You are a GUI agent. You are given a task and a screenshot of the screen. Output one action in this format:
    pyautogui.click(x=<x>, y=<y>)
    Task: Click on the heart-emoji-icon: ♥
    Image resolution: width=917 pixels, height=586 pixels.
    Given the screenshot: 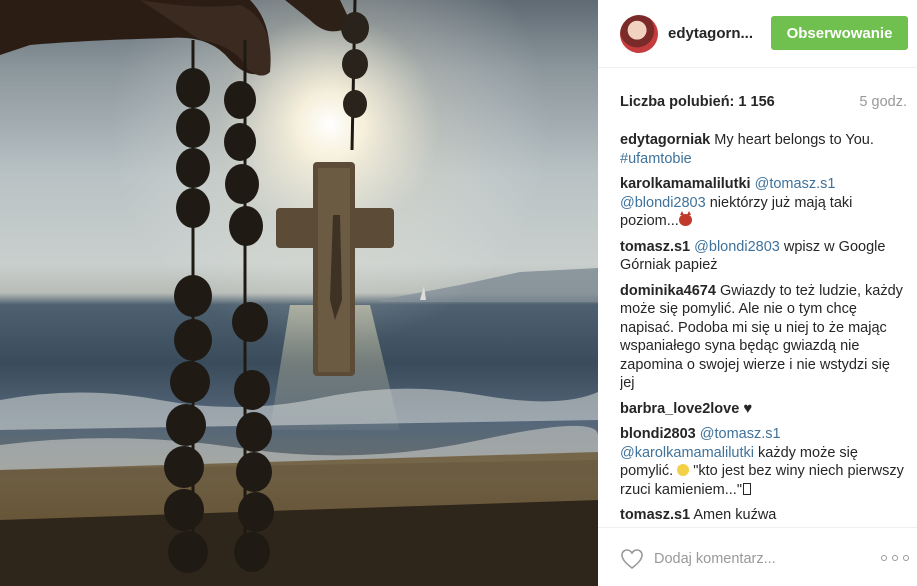 What is the action you would take?
    pyautogui.click(x=748, y=408)
    